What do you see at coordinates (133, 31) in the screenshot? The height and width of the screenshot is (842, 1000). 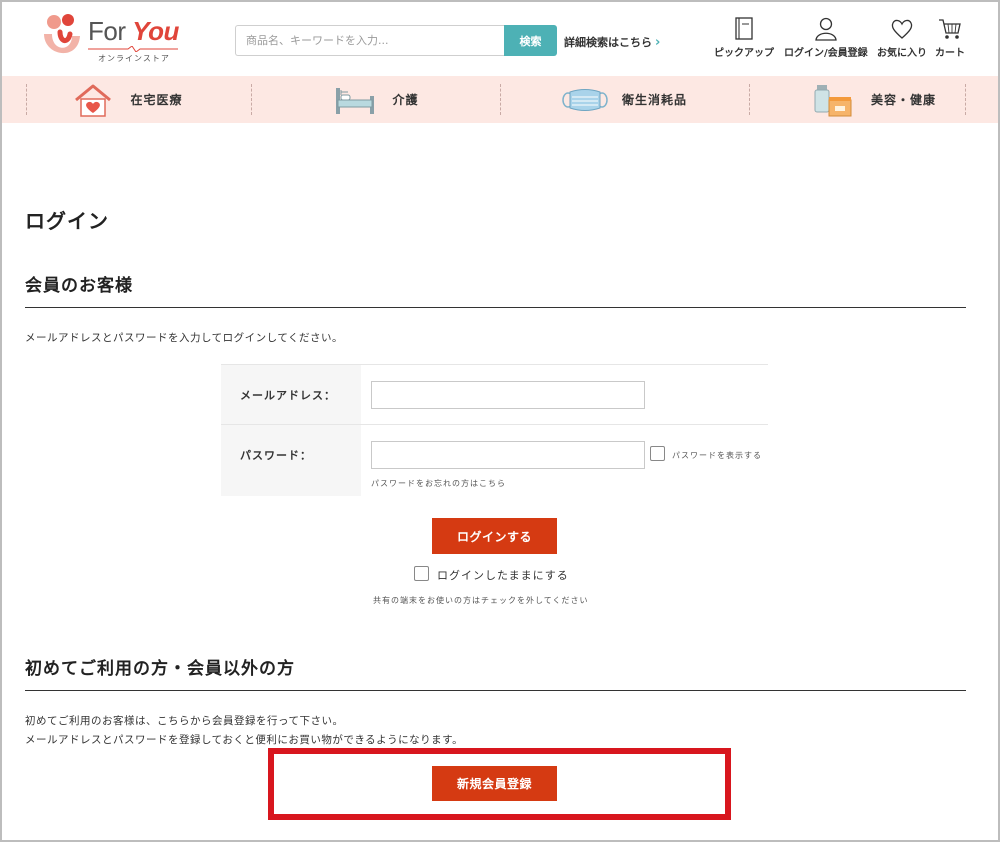 I see `logo-wordmark: For You` at bounding box center [133, 31].